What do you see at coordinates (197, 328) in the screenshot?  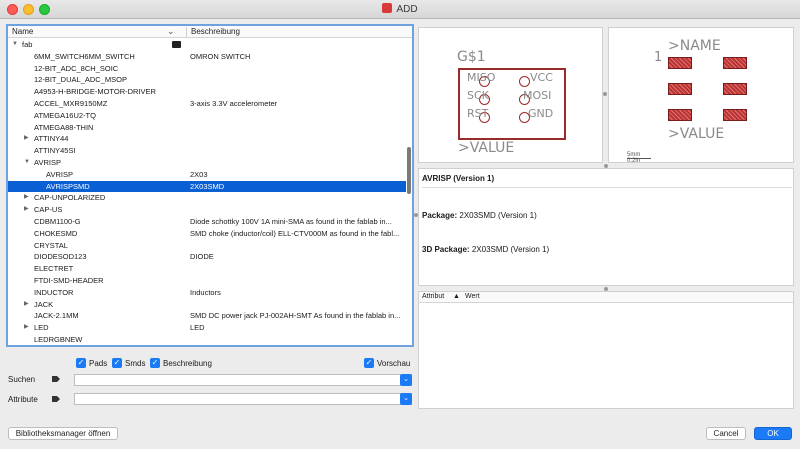 I see `tree-row-description: LED` at bounding box center [197, 328].